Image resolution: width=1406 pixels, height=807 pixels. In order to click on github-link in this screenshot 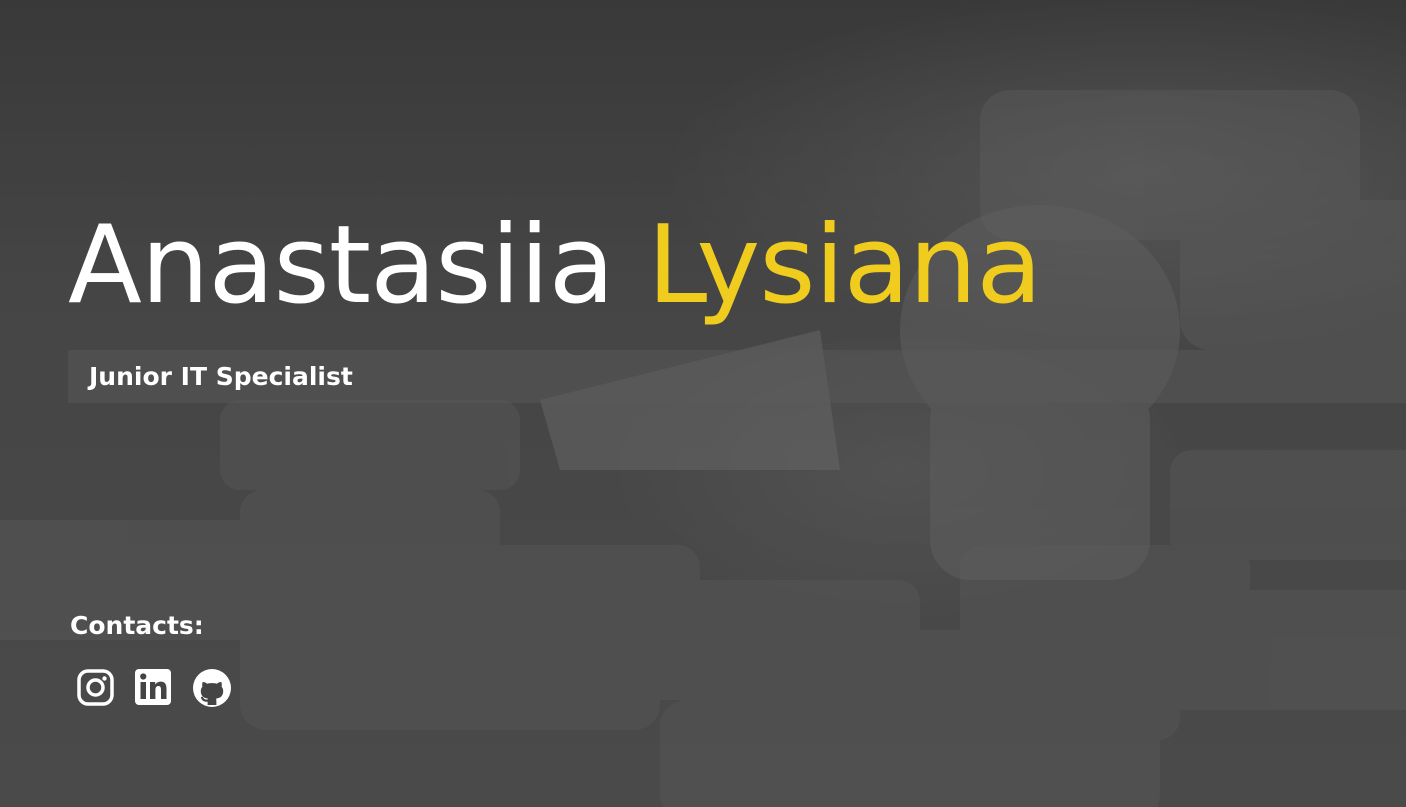, I will do `click(212, 688)`.